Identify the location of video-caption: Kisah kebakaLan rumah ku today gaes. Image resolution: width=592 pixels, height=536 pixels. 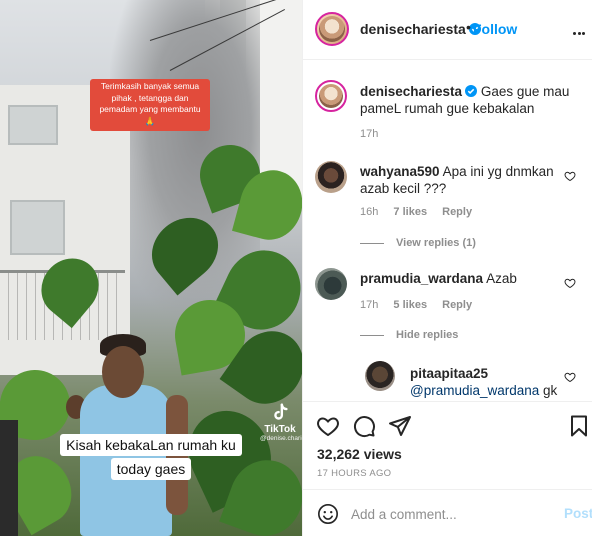
(151, 458).